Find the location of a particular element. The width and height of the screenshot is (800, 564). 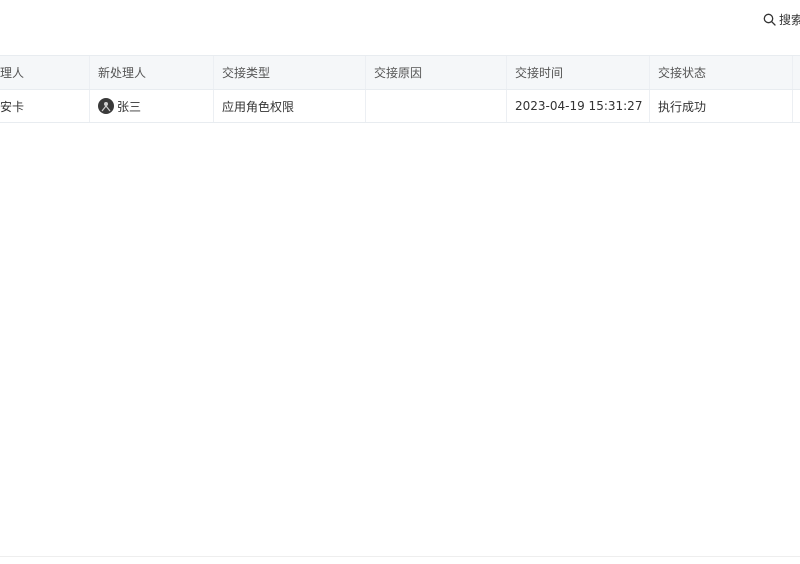

user-icon is located at coordinates (106, 107).